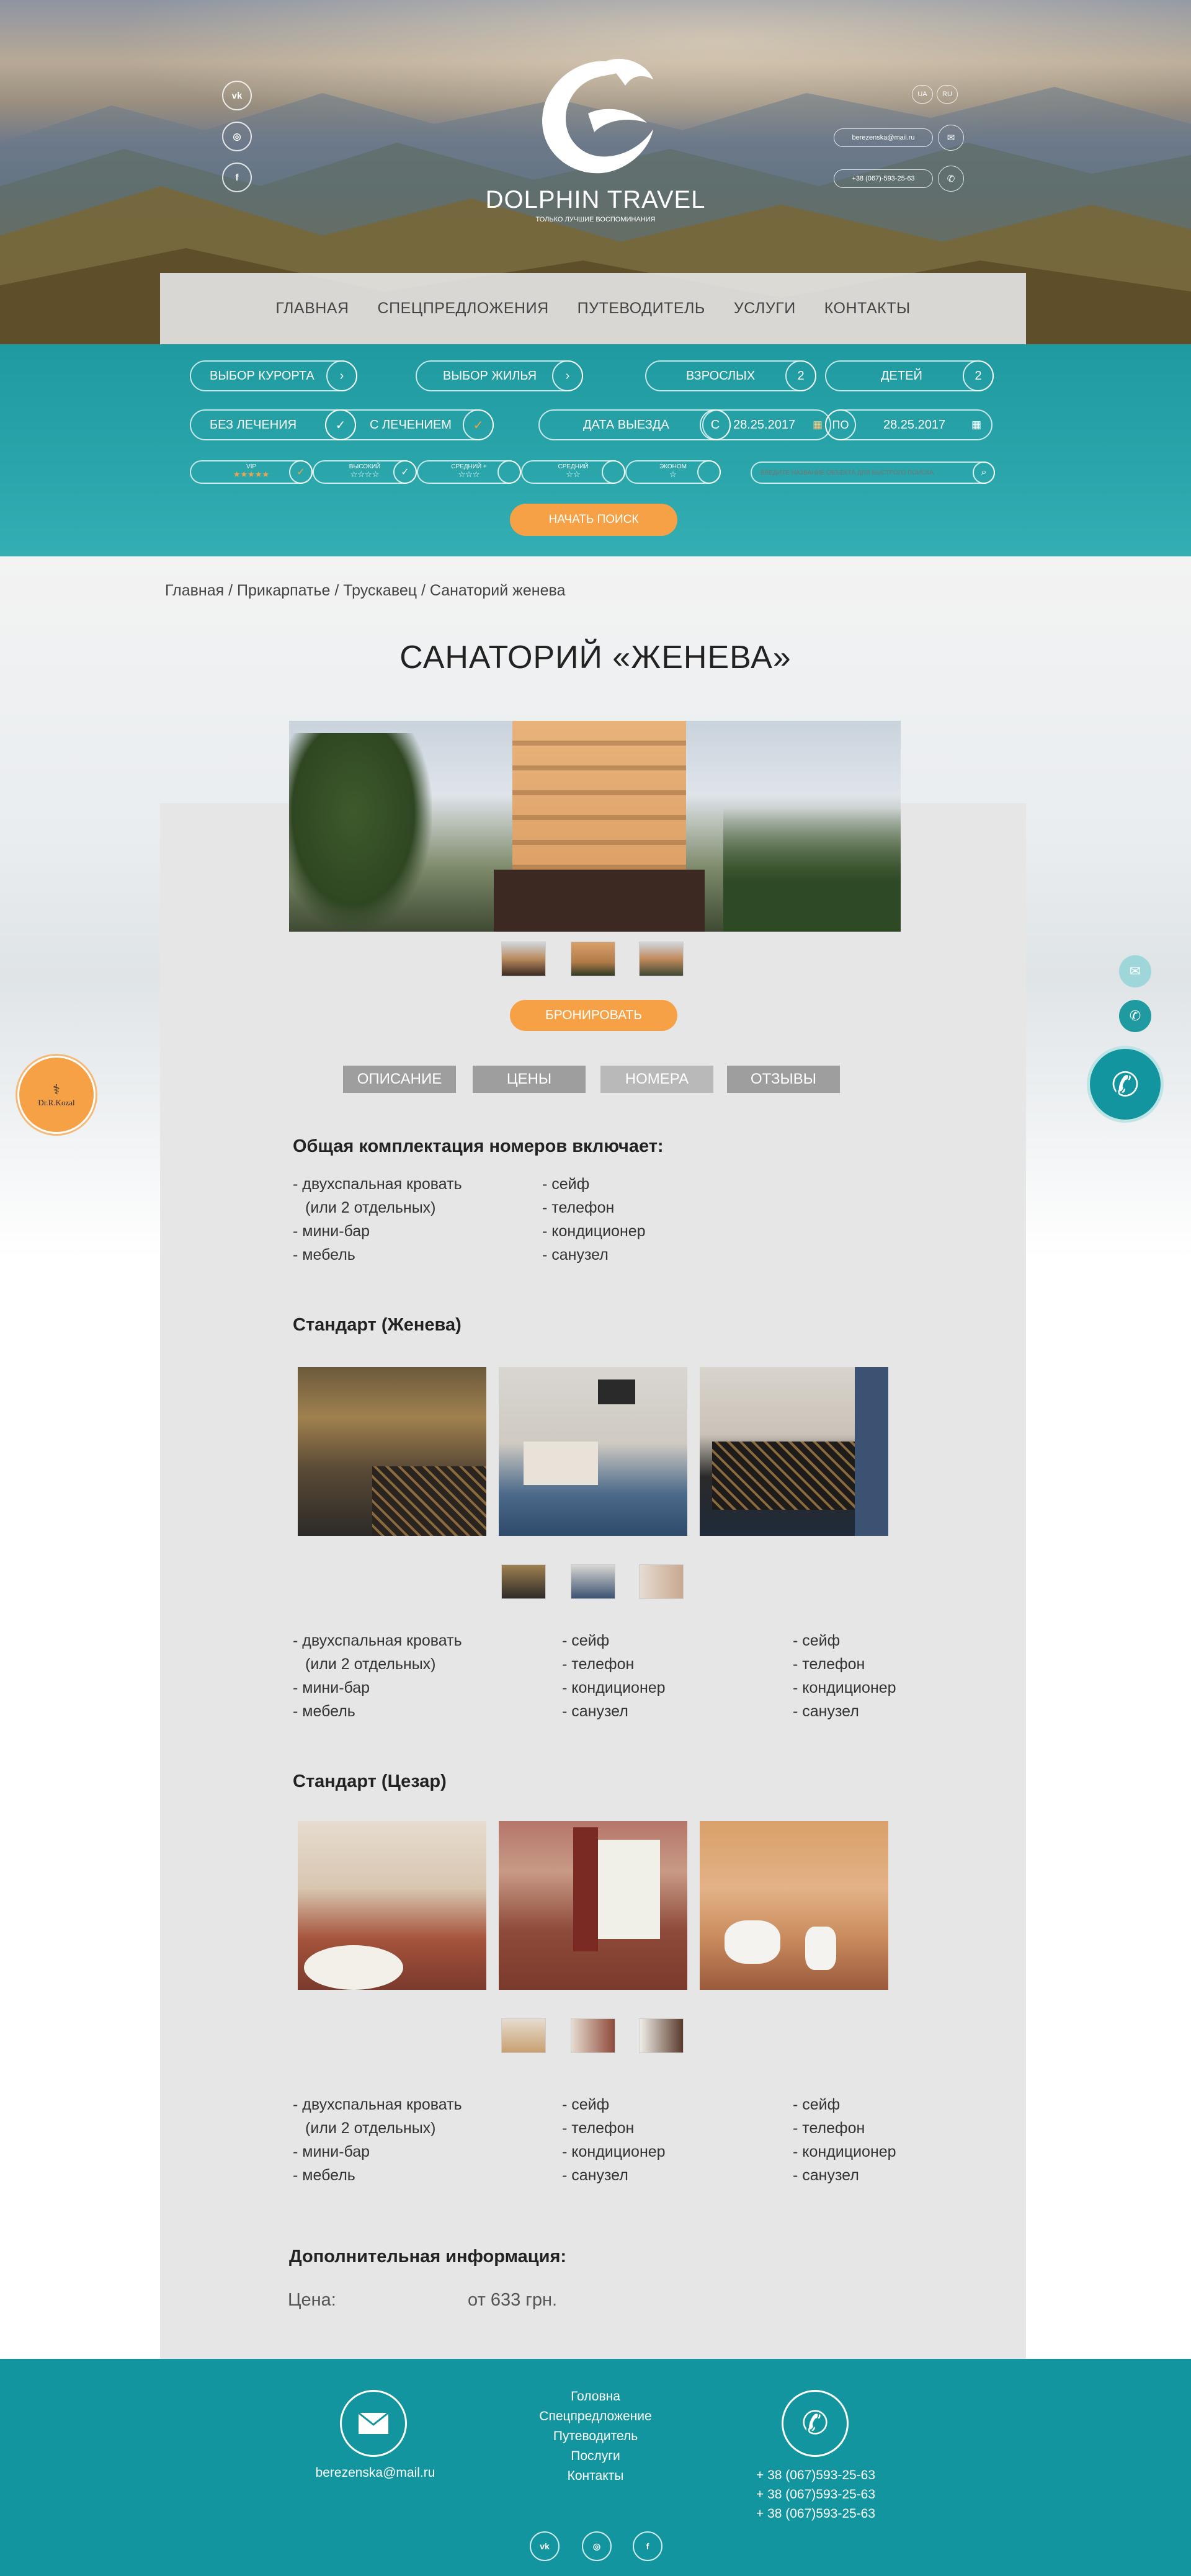 This screenshot has width=1191, height=2576. Describe the element at coordinates (642, 309) in the screenshot. I see `nav-item-guide: ПУТЕВОДИТЕЛЬ` at that location.